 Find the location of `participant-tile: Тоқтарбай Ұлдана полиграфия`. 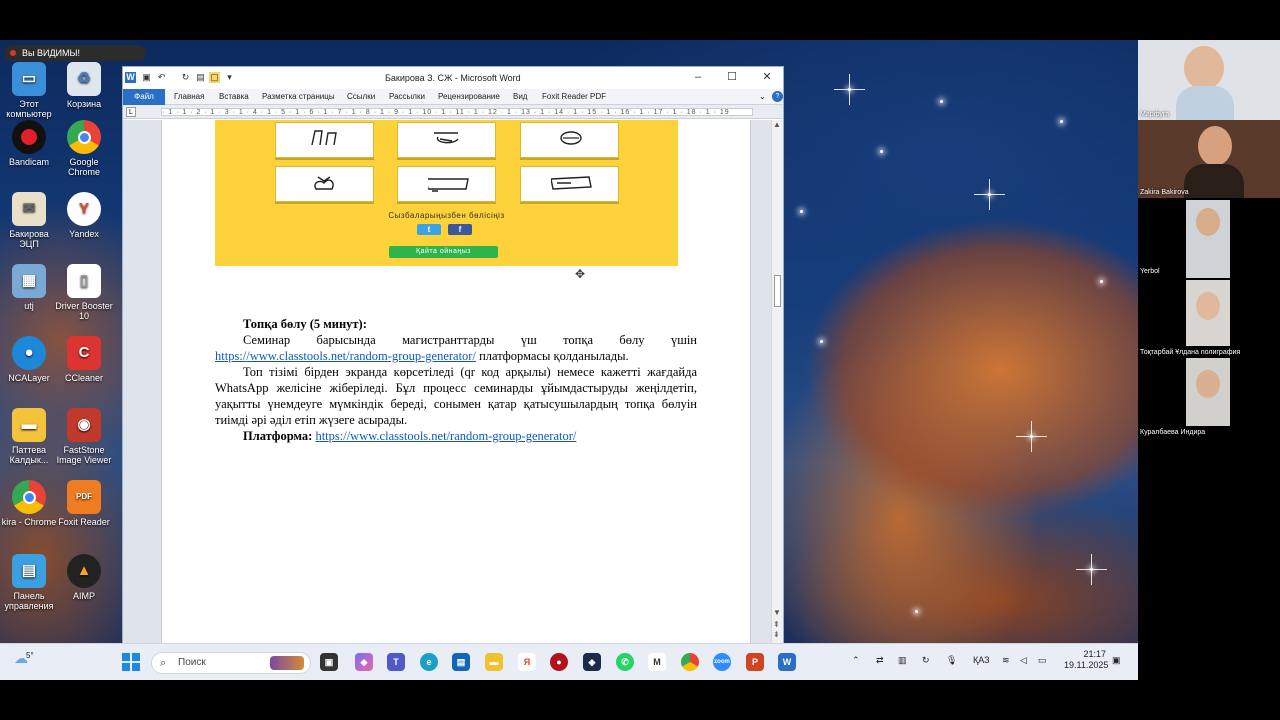

participant-tile: Тоқтарбай Ұлдана полиграфия is located at coordinates (1209, 319).